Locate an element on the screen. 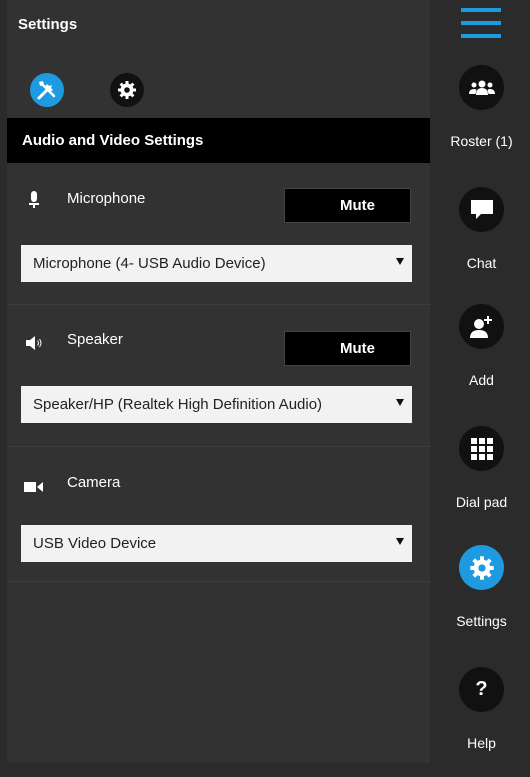  camera-icon is located at coordinates (34, 487).